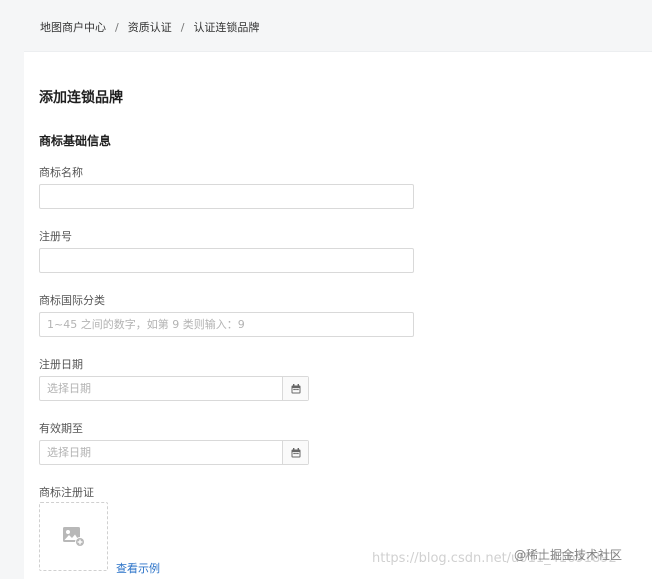 The width and height of the screenshot is (652, 579). I want to click on valid-until-input, so click(161, 452).